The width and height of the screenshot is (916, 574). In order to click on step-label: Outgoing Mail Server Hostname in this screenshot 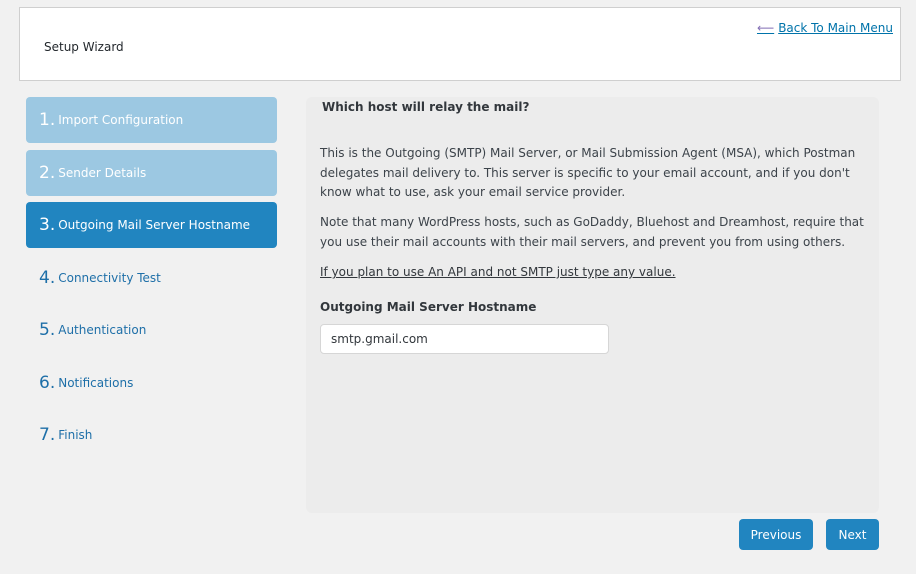, I will do `click(154, 225)`.